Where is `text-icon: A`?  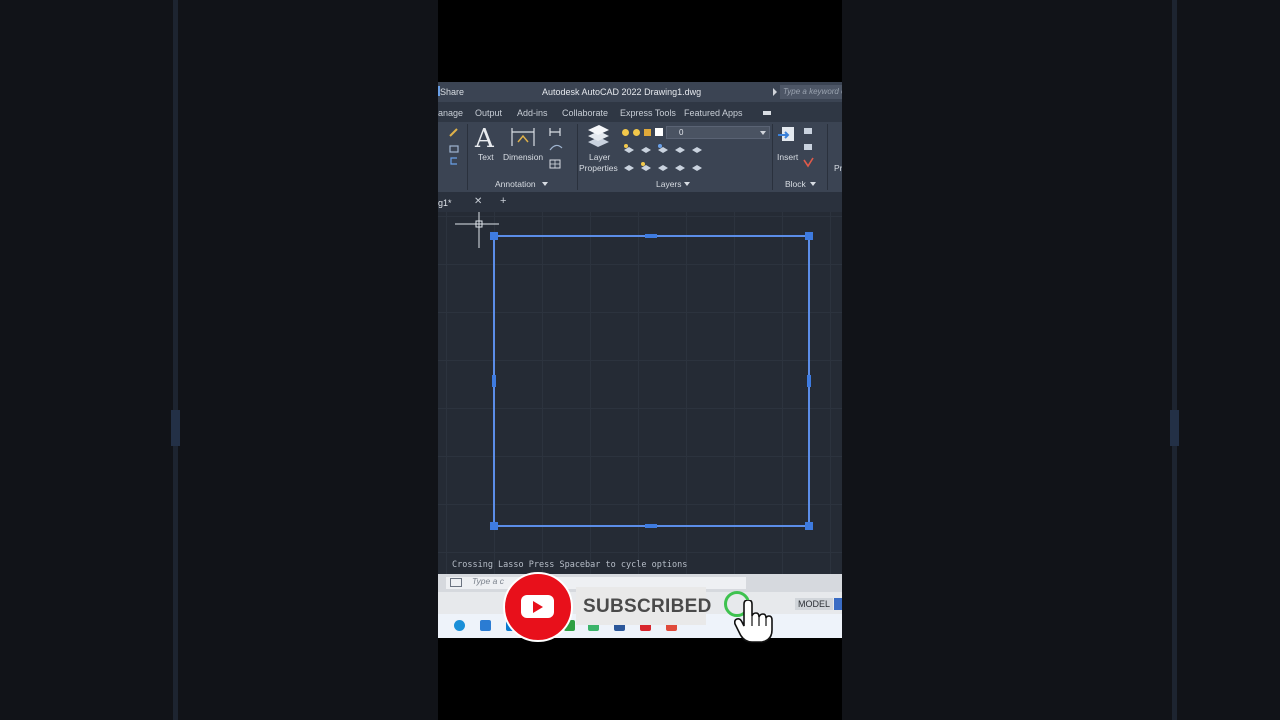 text-icon: A is located at coordinates (484, 139).